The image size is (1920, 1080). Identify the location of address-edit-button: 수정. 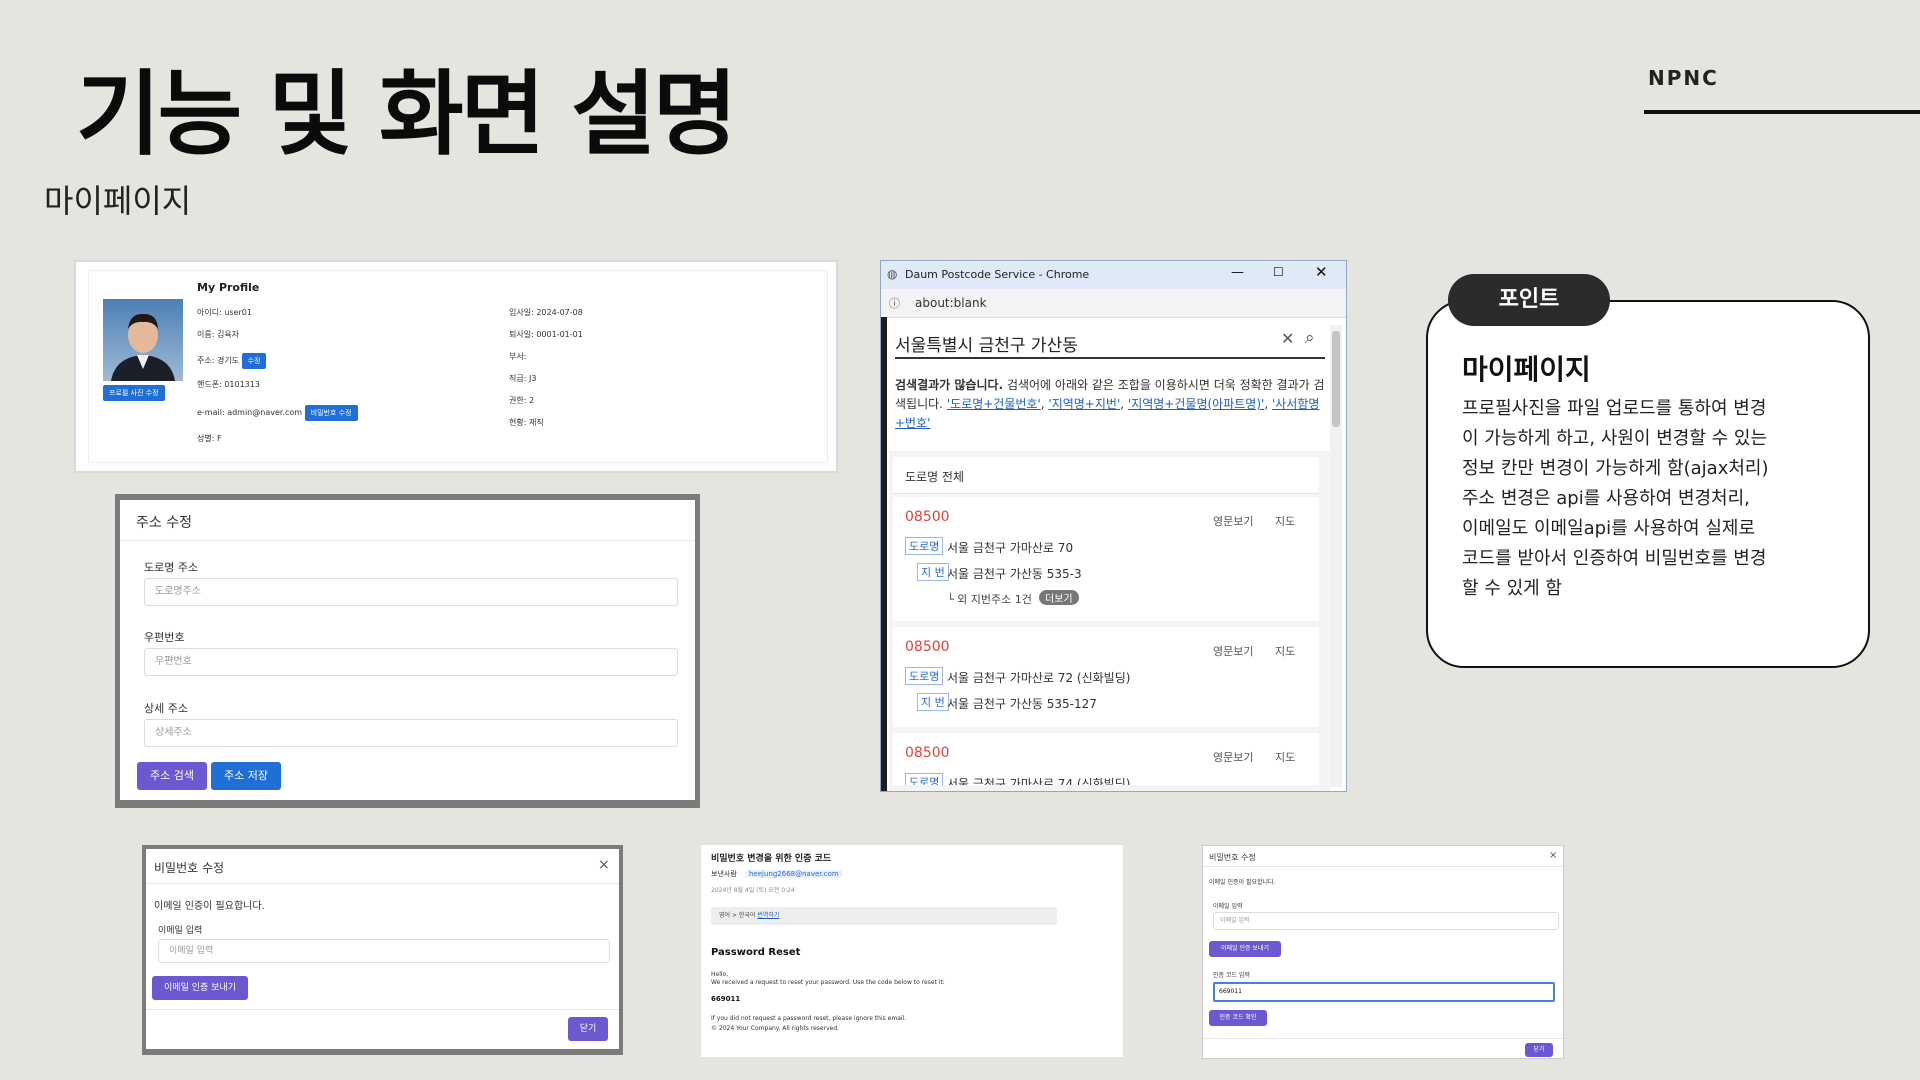
(254, 361).